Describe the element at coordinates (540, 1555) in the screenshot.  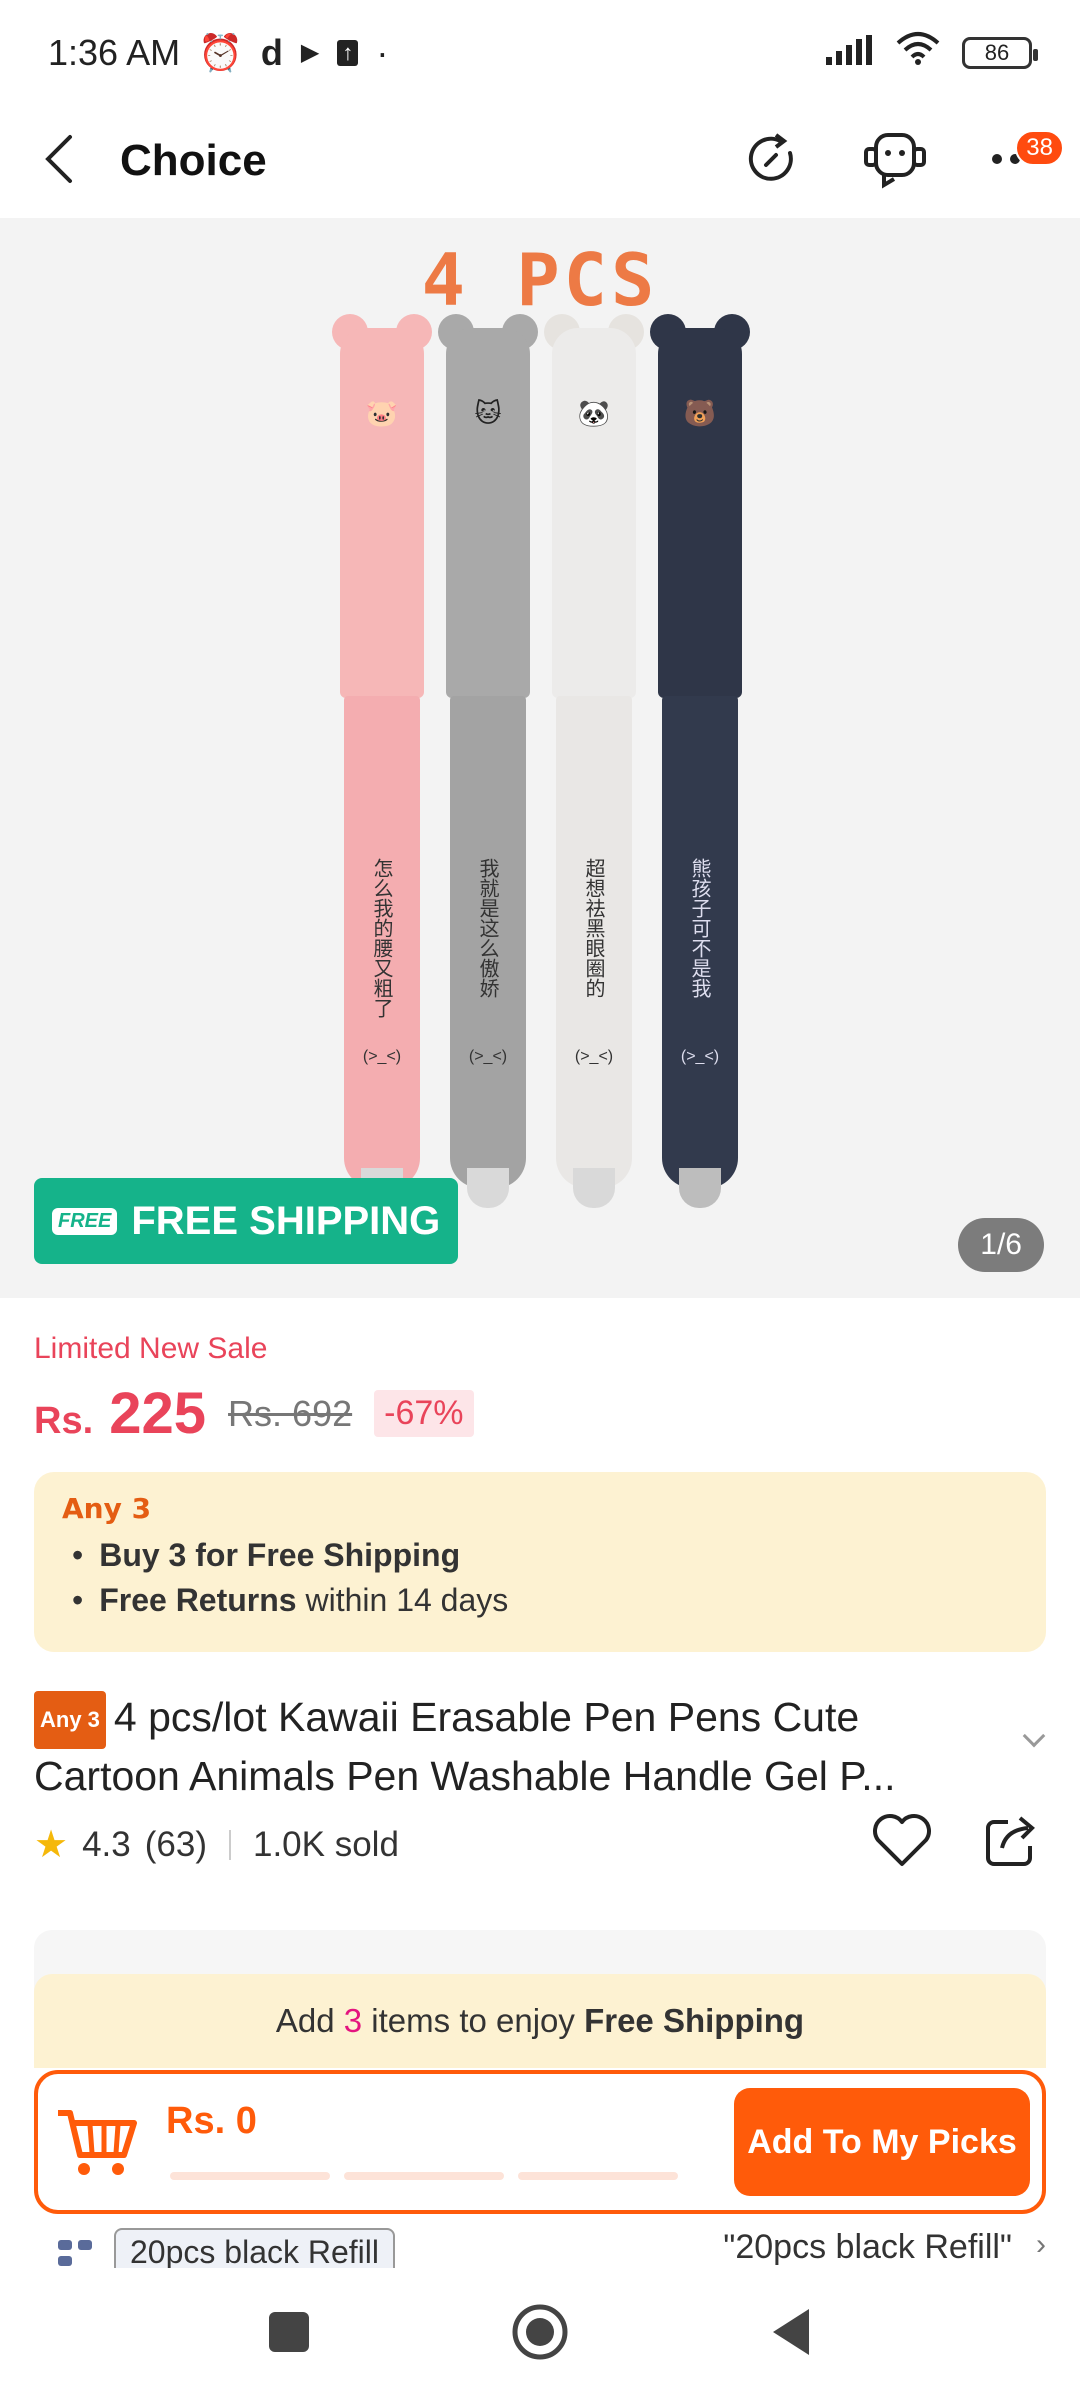
I see `promo-item: Buy 3 for Free Shipping` at that location.